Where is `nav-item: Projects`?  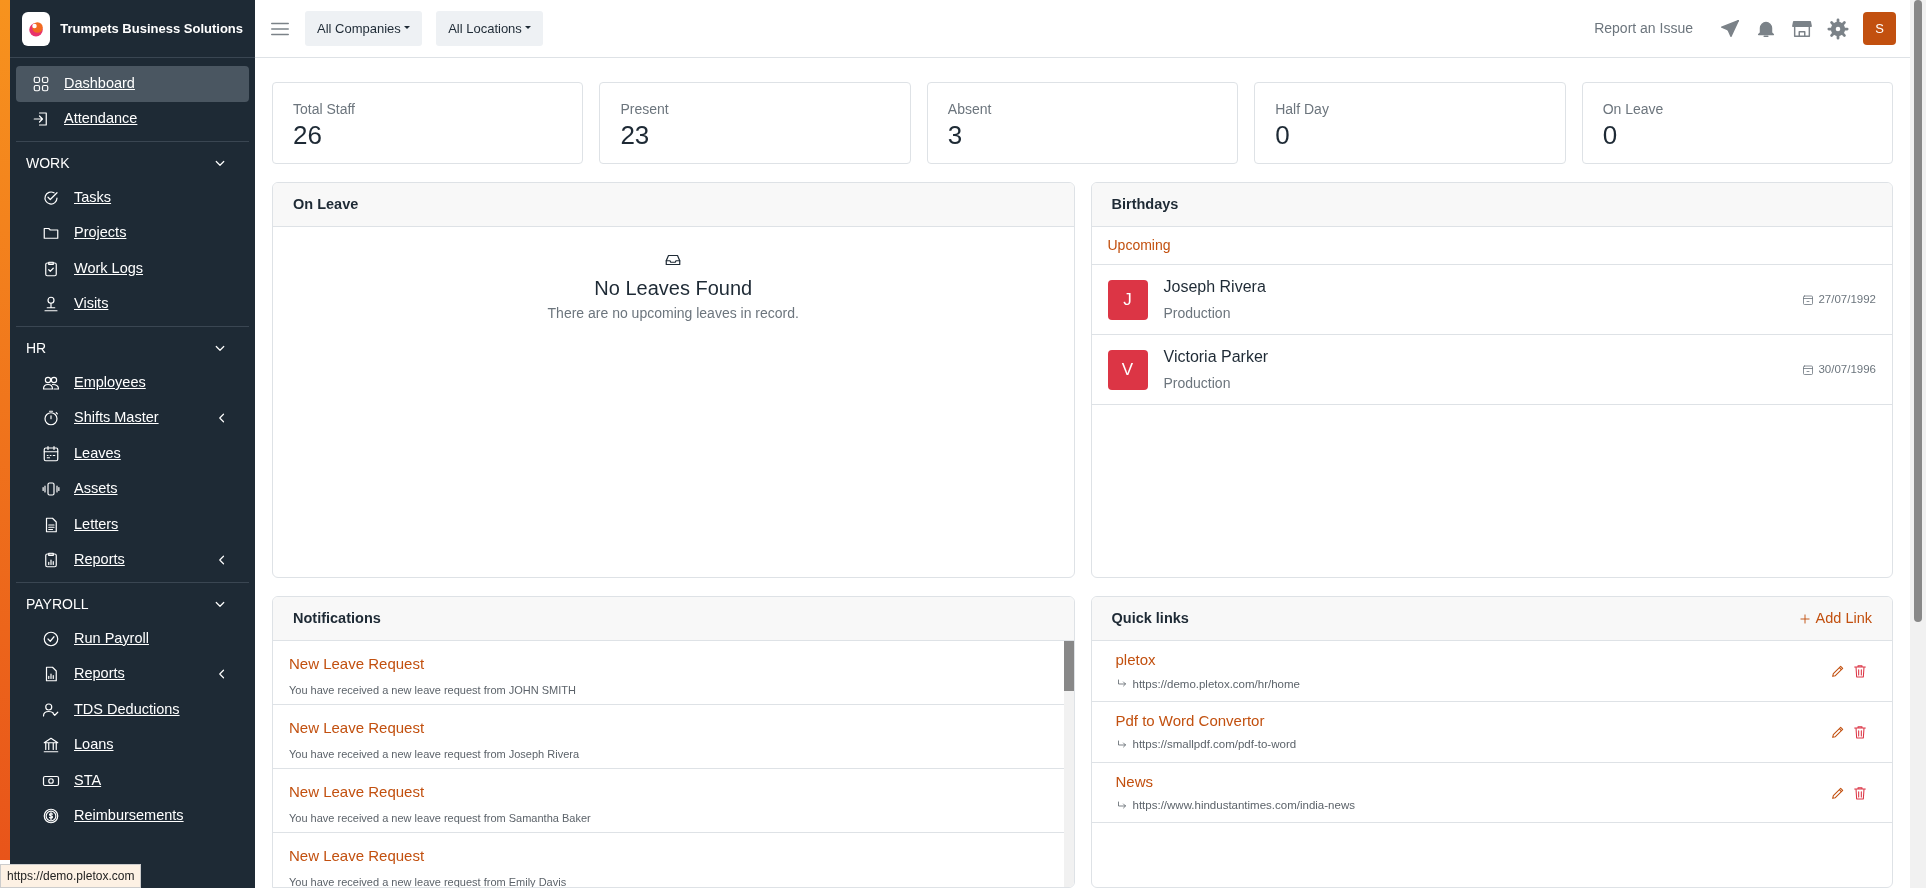
nav-item: Projects is located at coordinates (132, 233).